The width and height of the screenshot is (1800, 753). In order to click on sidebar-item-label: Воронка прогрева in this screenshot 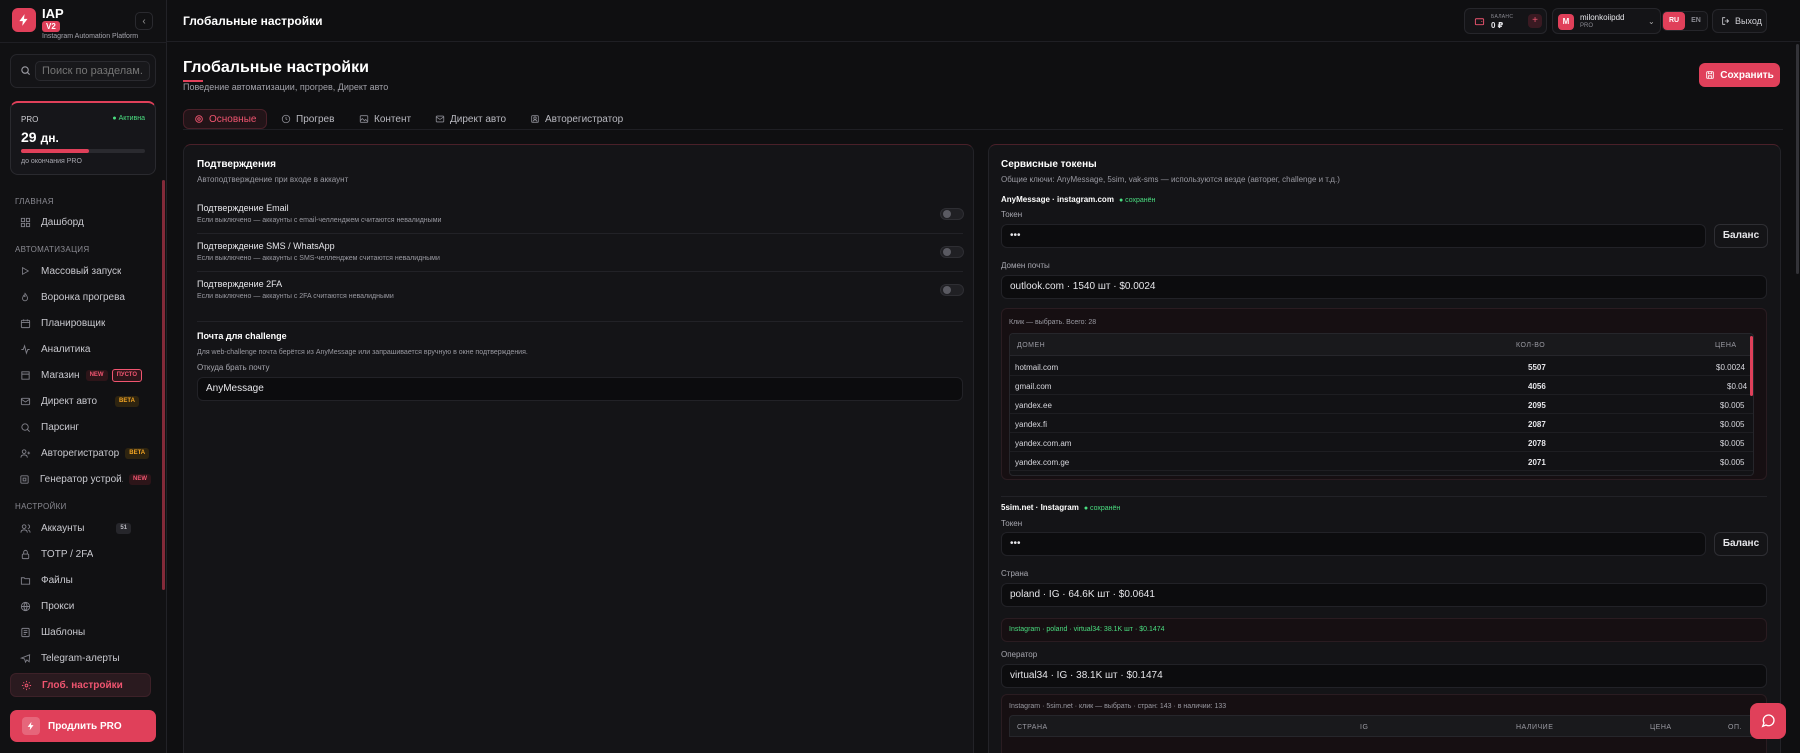, I will do `click(83, 297)`.